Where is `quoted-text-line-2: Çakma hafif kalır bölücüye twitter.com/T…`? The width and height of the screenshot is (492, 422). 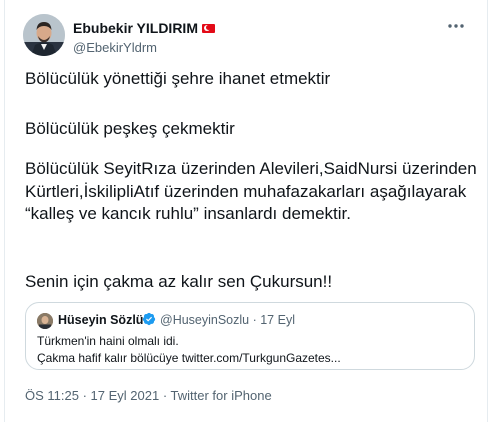
quoted-text-line-2: Çakma hafif kalır bölücüye twitter.com/T… is located at coordinates (189, 358).